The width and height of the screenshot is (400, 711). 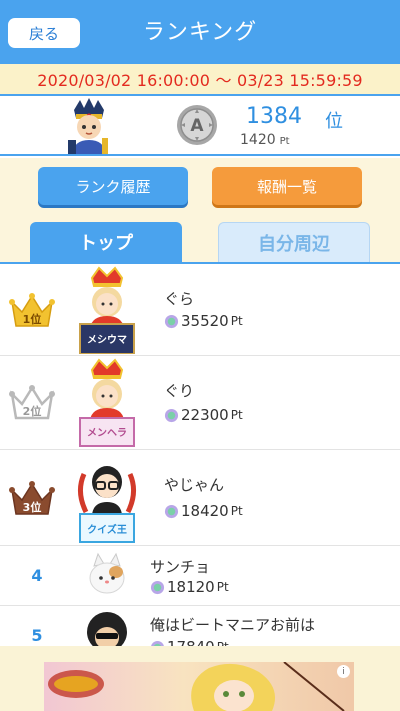 What do you see at coordinates (106, 242) in the screenshot?
I see `tab-top: トップ` at bounding box center [106, 242].